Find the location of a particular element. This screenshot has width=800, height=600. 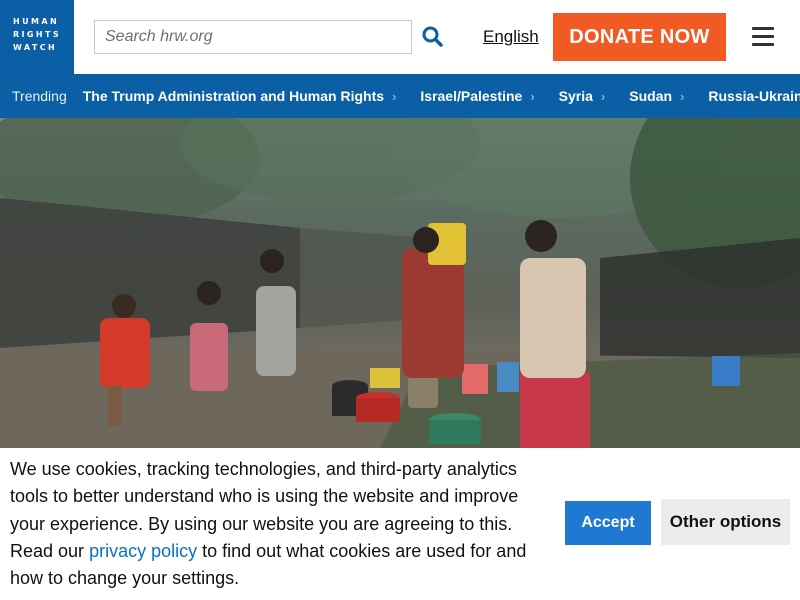

search-icon is located at coordinates (432, 36).